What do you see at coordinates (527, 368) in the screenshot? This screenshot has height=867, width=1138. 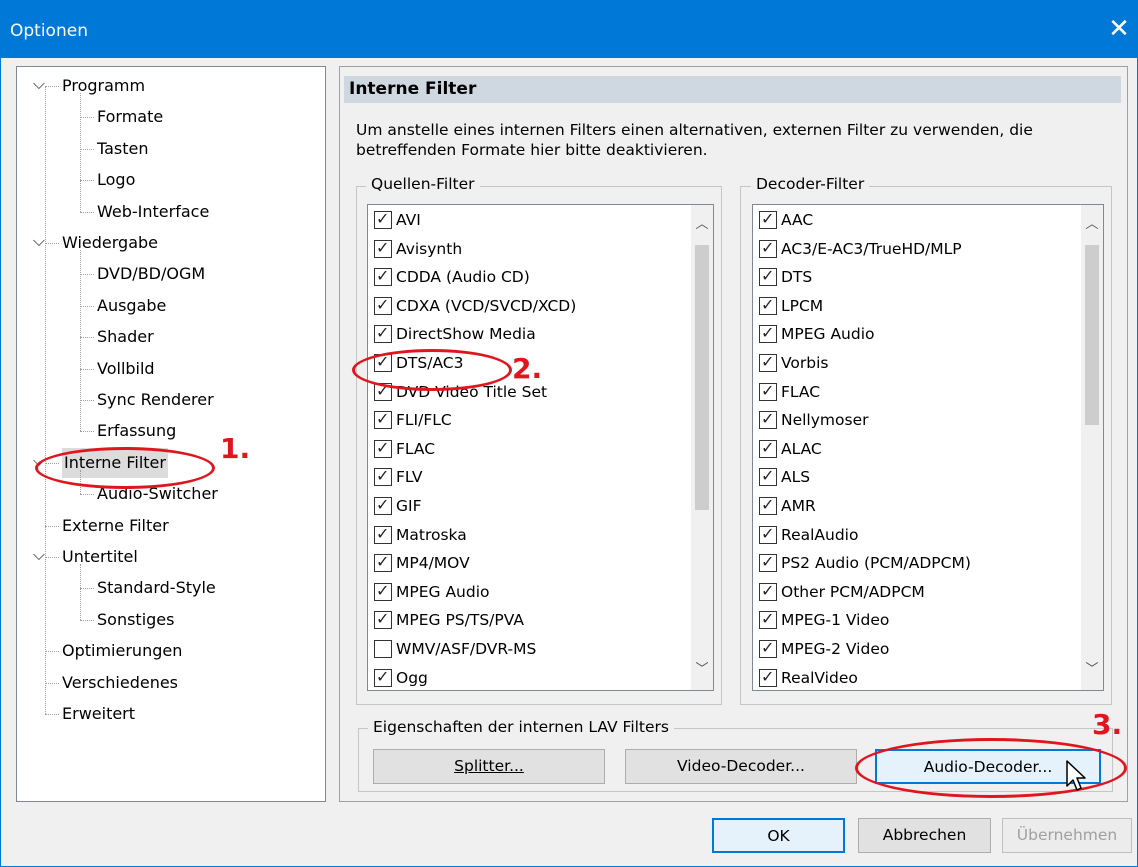 I see `annotation-step-2: 2.` at bounding box center [527, 368].